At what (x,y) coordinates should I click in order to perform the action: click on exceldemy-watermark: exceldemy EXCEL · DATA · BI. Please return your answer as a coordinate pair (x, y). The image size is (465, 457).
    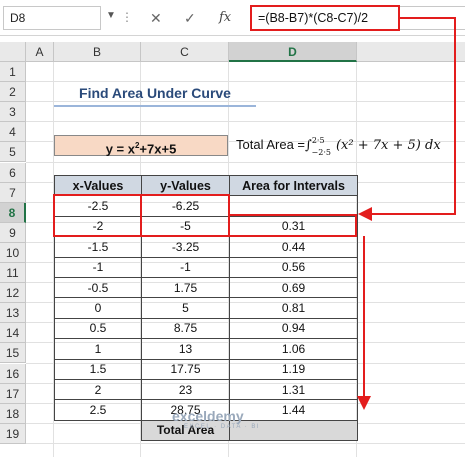
    Looking at the image, I should click on (216, 419).